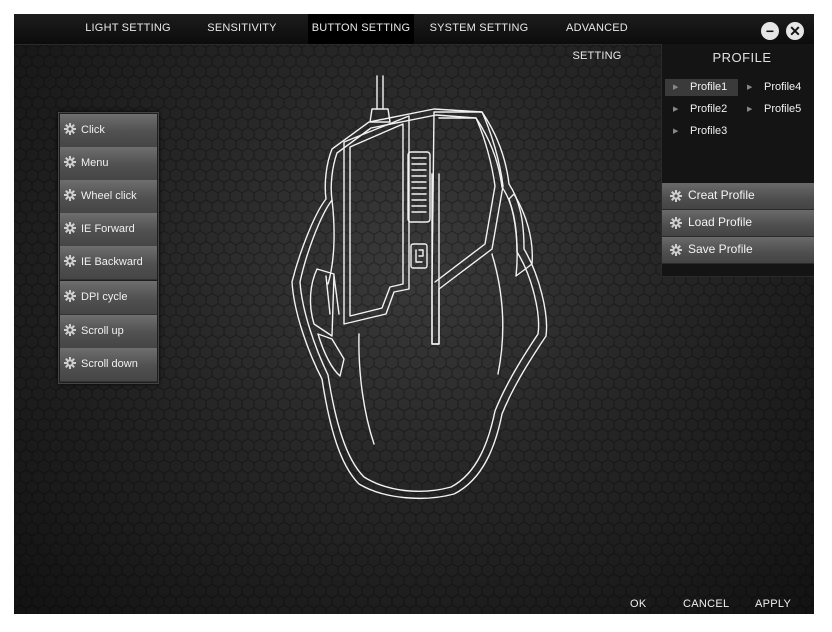 The width and height of the screenshot is (832, 632). I want to click on close-button: ✕, so click(795, 31).